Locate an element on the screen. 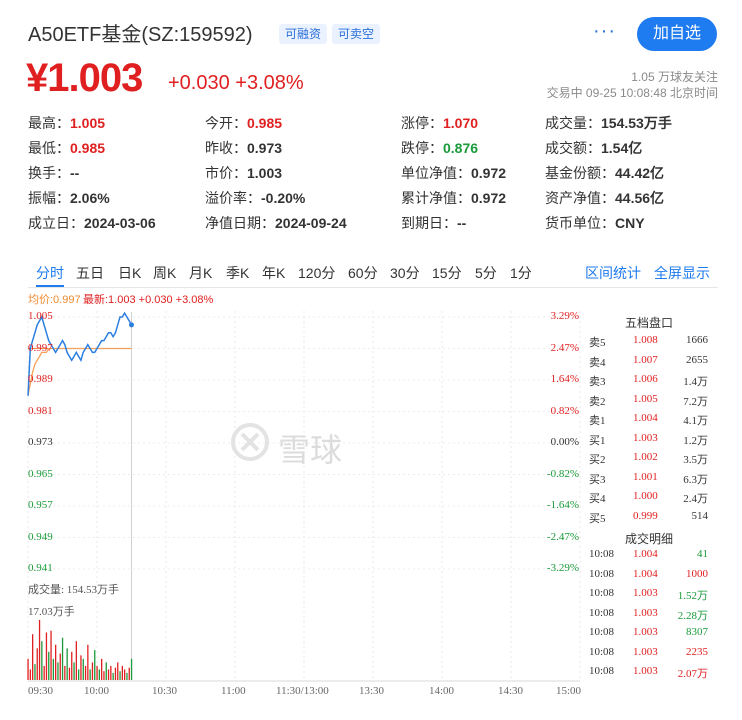  x-tick-label: 09:30 is located at coordinates (41, 691).